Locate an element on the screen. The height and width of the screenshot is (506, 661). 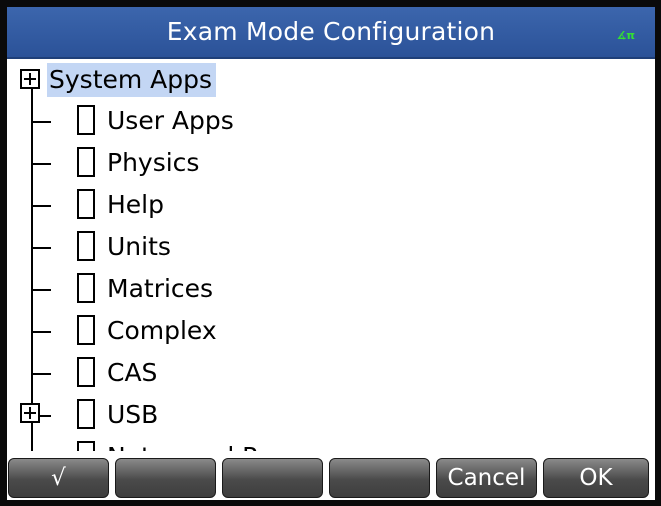
tree-item-label: Units is located at coordinates (139, 248).